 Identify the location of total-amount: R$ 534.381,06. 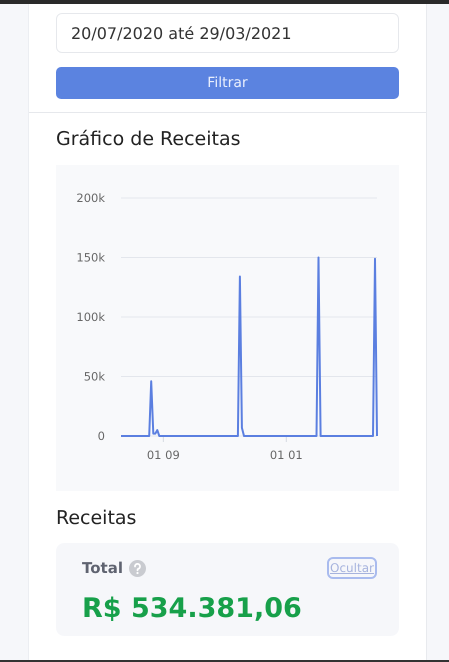
(192, 608).